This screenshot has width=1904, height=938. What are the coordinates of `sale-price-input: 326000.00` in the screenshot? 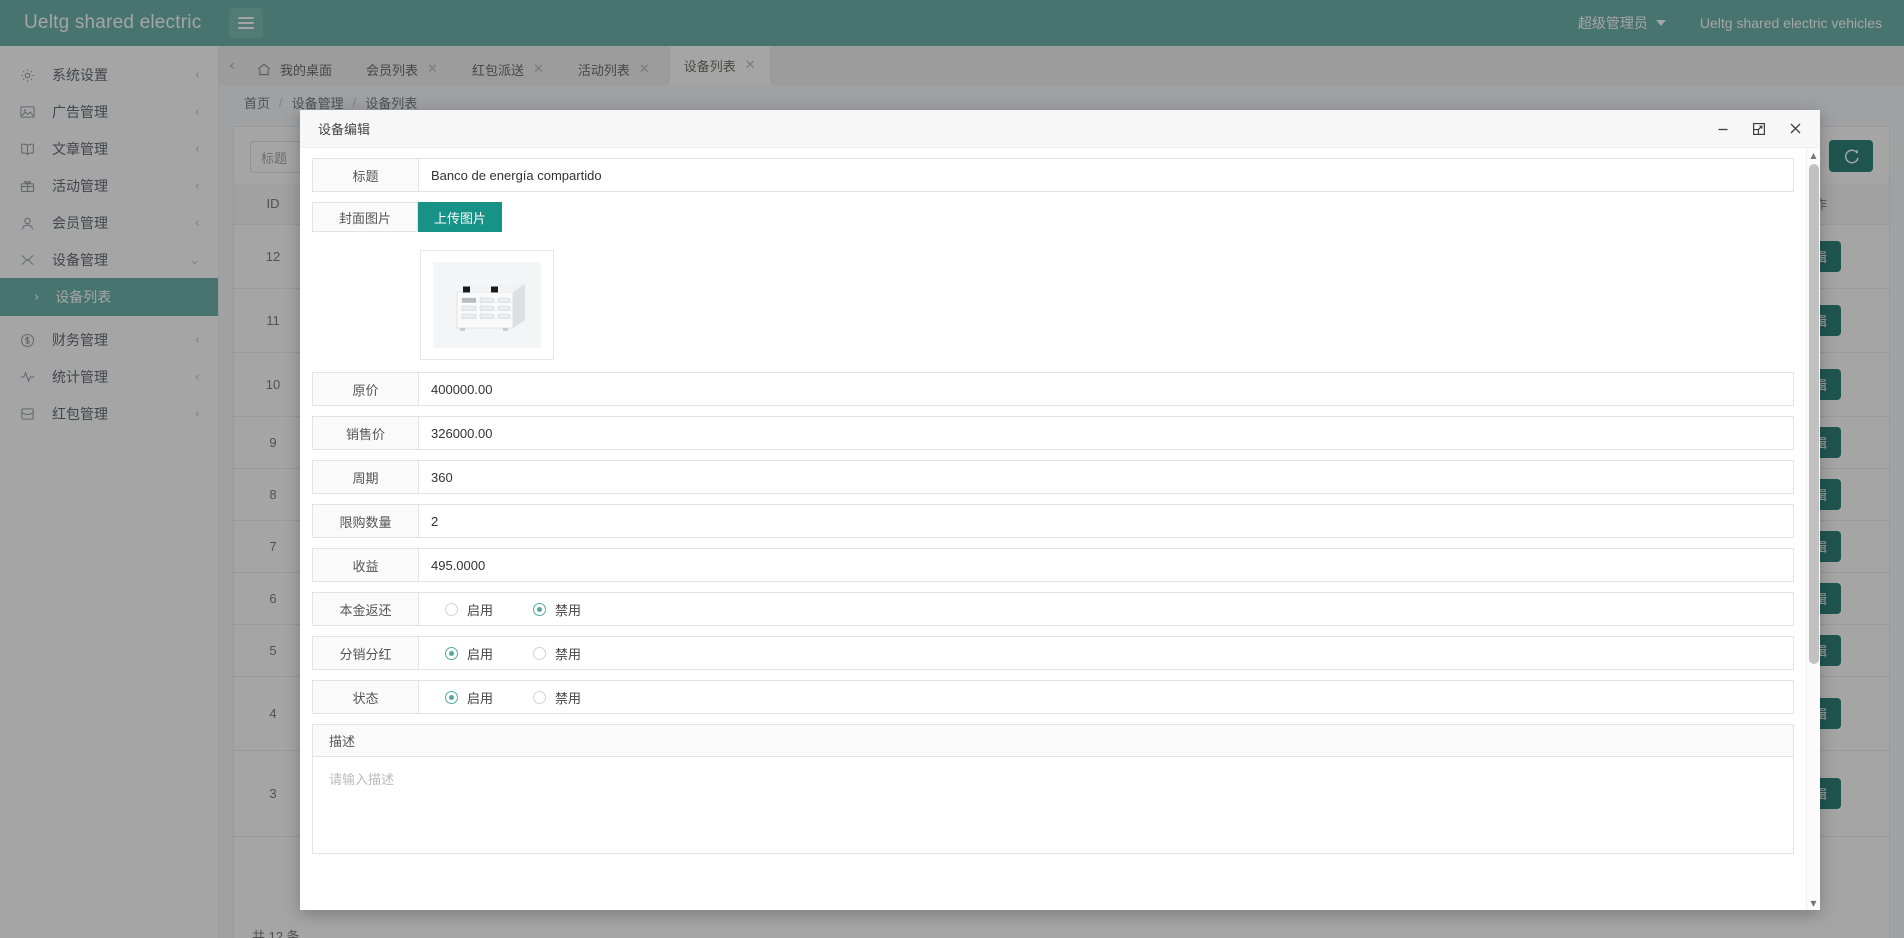 It's located at (1106, 433).